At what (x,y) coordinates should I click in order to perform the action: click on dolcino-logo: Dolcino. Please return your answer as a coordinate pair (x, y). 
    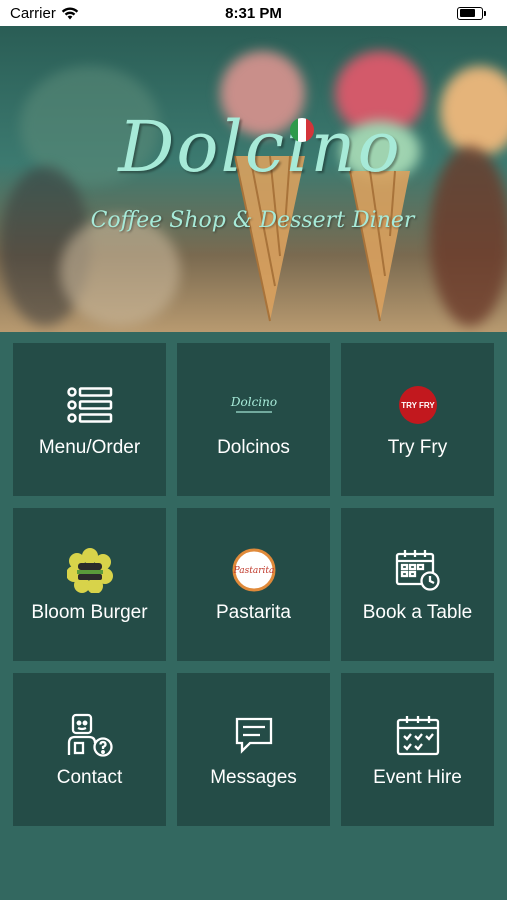
    Looking at the image, I should click on (254, 405).